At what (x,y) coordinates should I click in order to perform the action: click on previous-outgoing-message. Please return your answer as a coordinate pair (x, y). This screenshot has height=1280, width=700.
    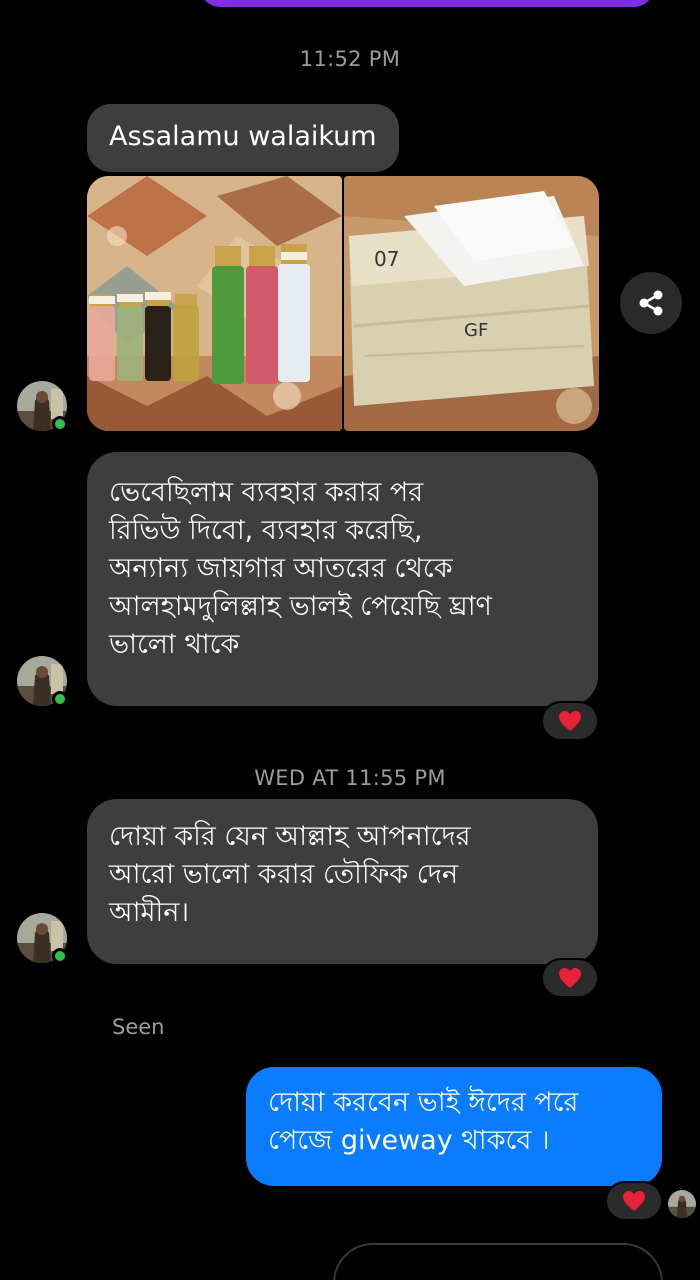
    Looking at the image, I should click on (427, 3).